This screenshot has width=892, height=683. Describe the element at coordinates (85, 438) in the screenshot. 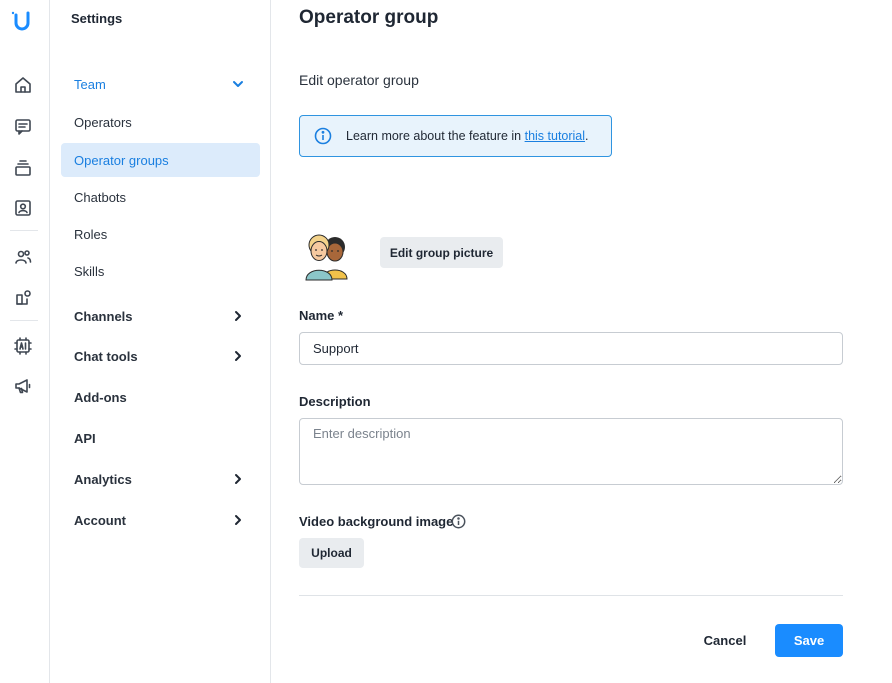

I see `sidebar-item-label: API` at that location.